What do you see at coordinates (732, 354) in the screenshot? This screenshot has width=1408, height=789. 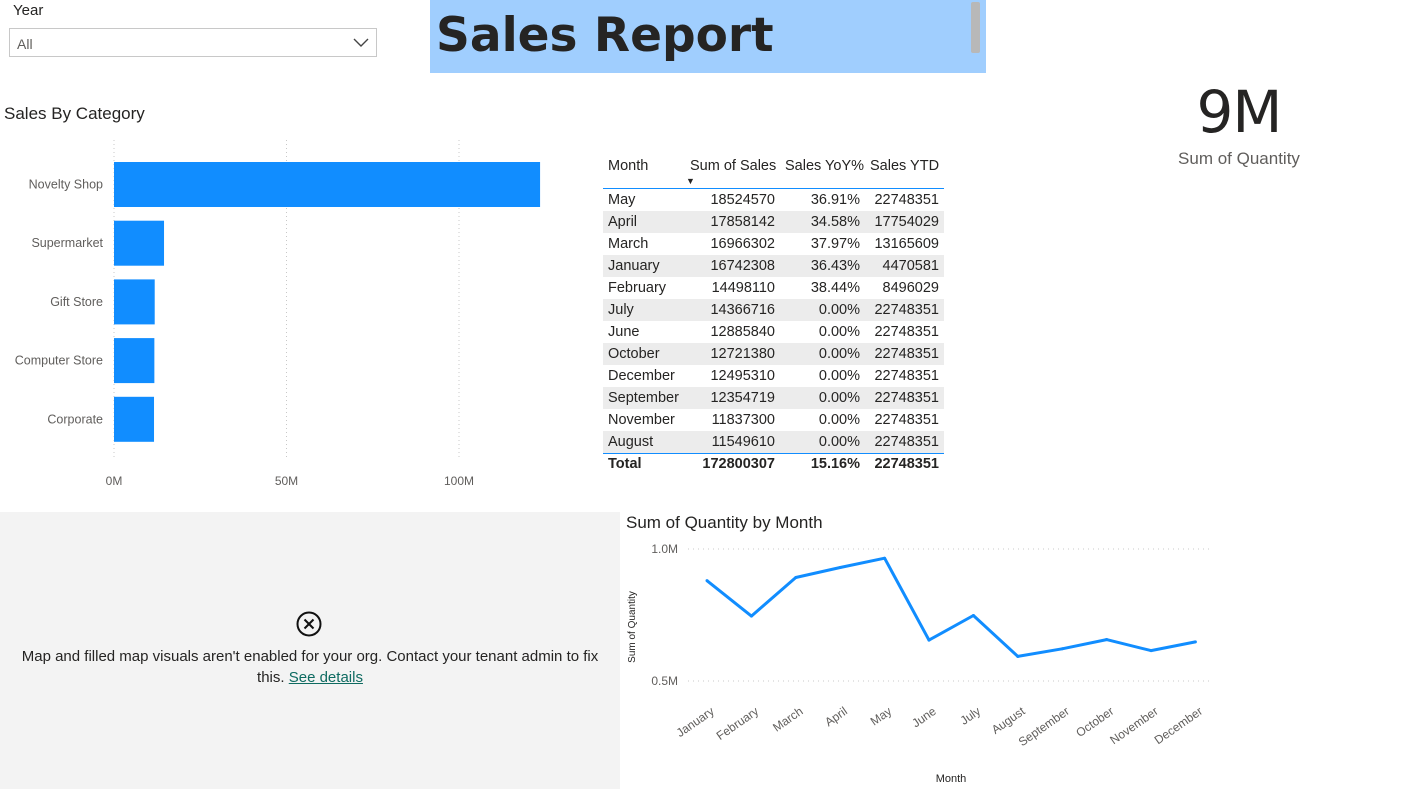 I see `table-cell: 12721380` at bounding box center [732, 354].